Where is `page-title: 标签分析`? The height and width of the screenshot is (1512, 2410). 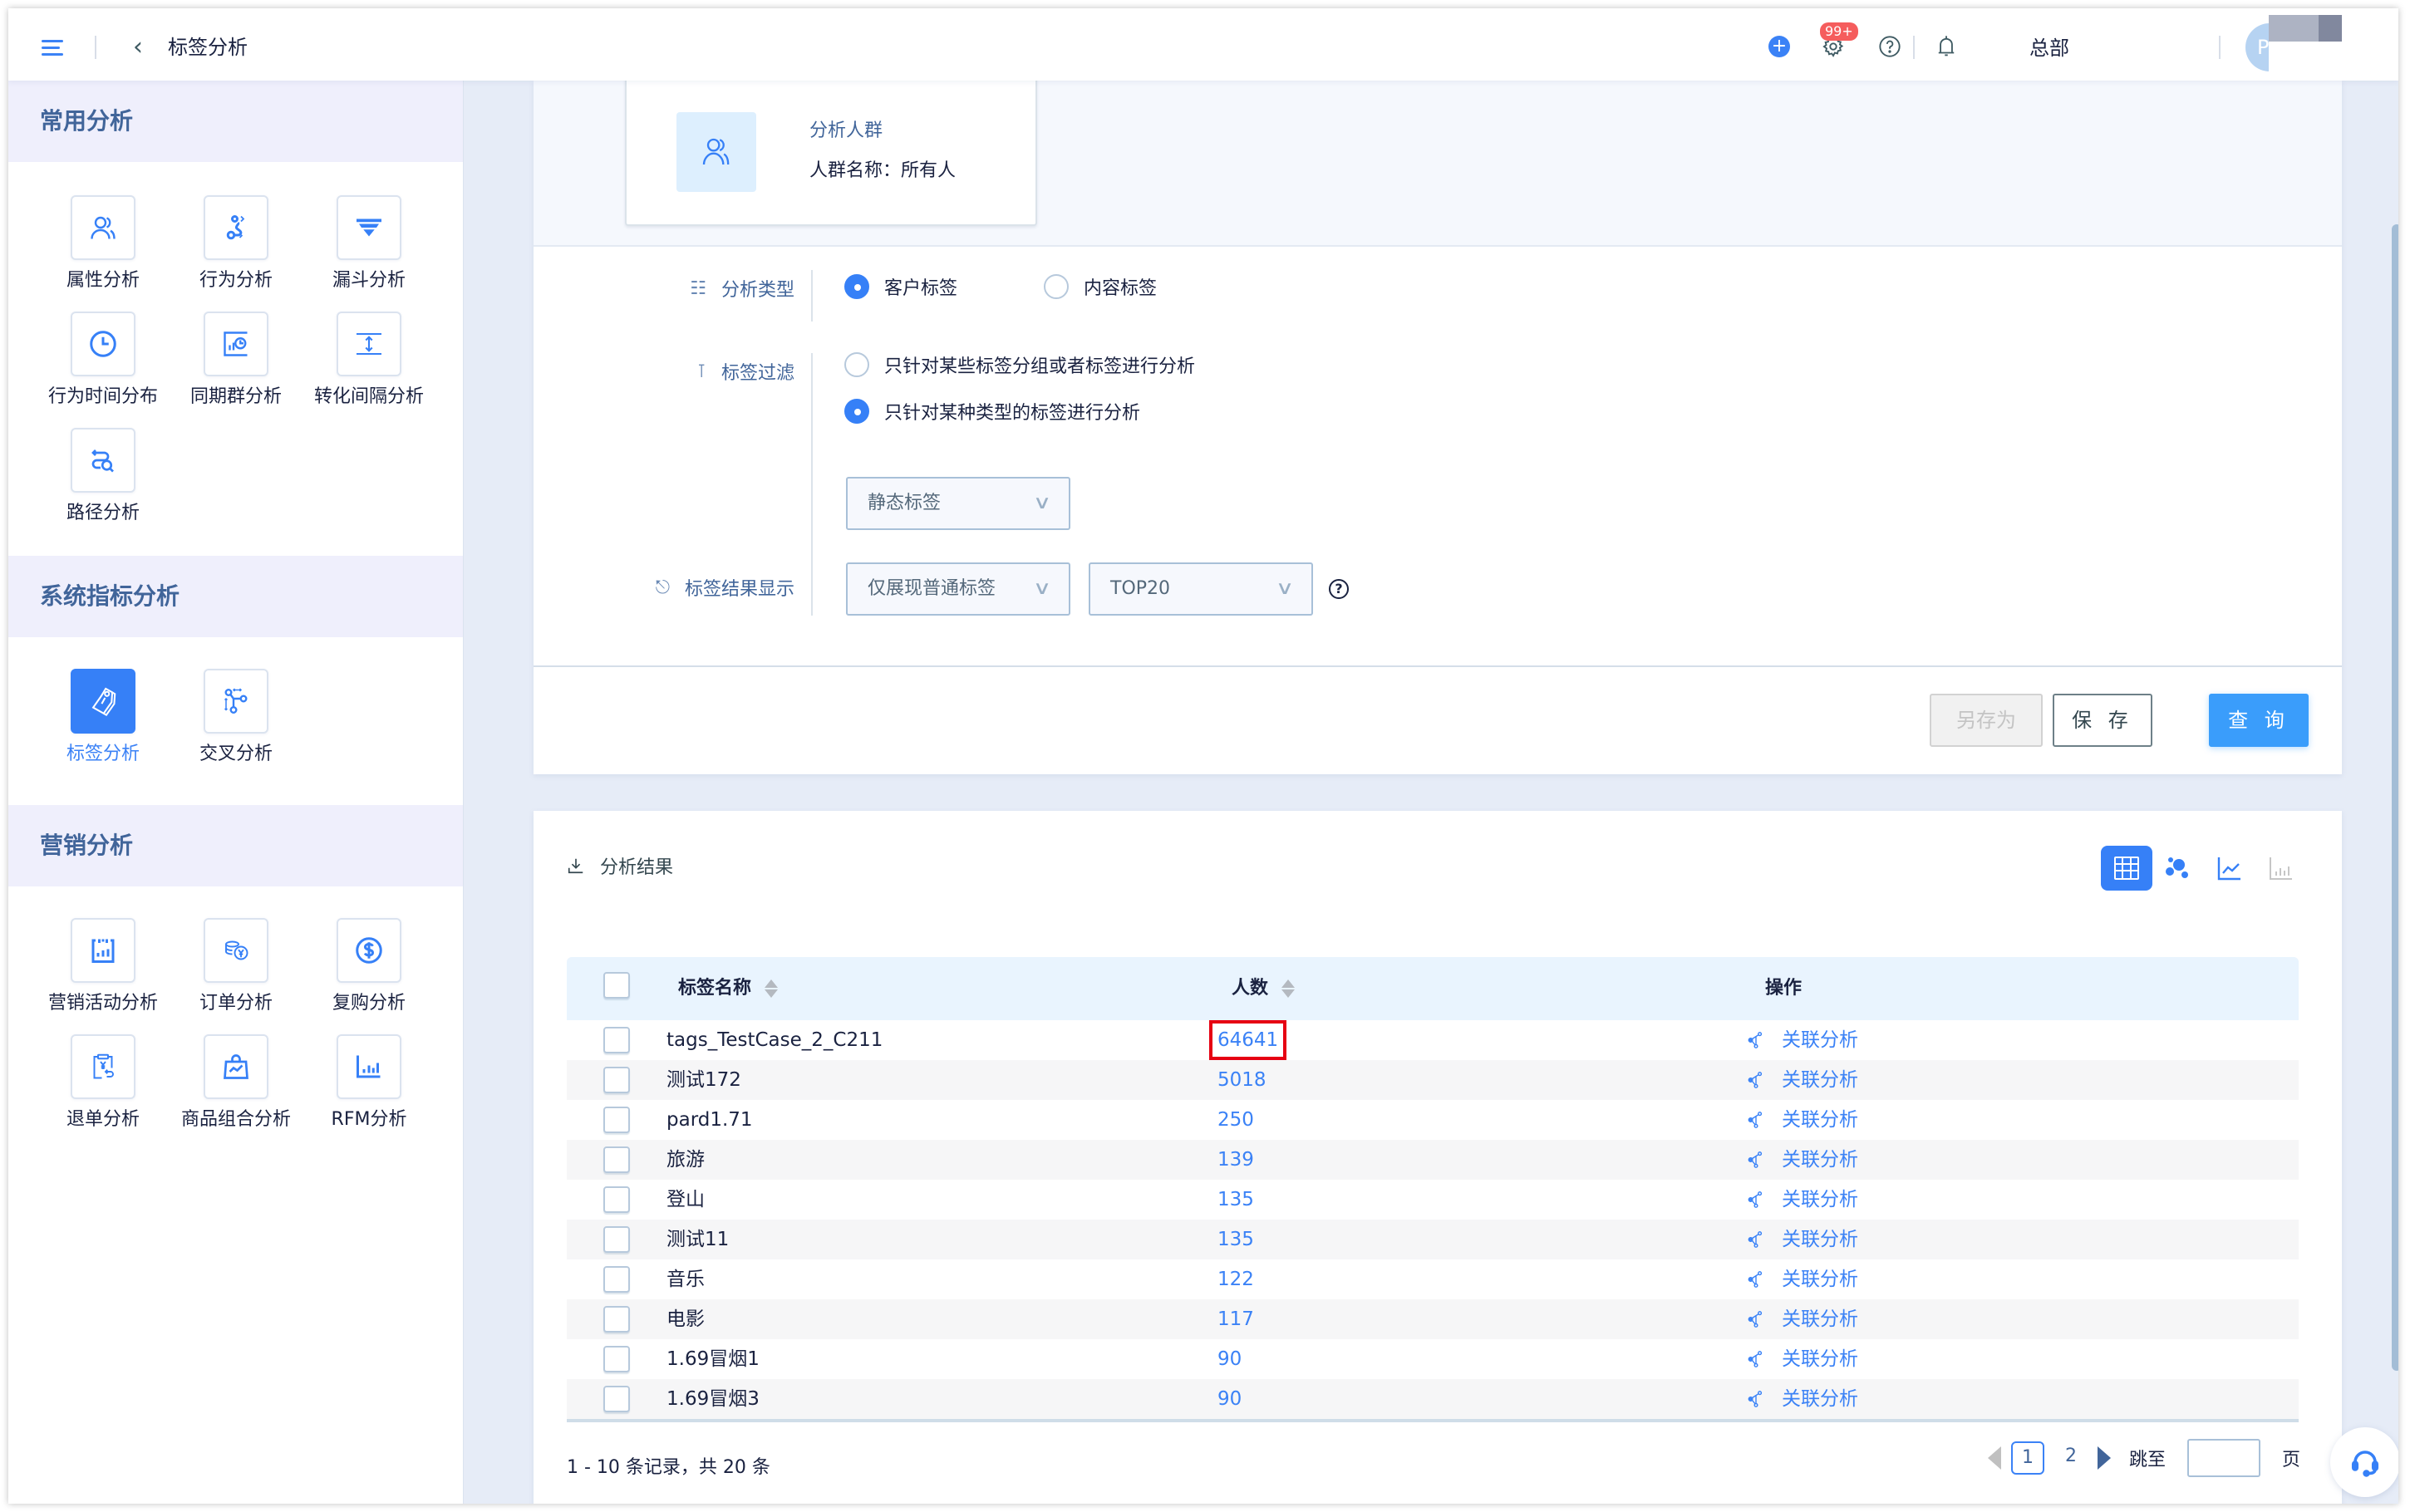
page-title: 标签分析 is located at coordinates (208, 47).